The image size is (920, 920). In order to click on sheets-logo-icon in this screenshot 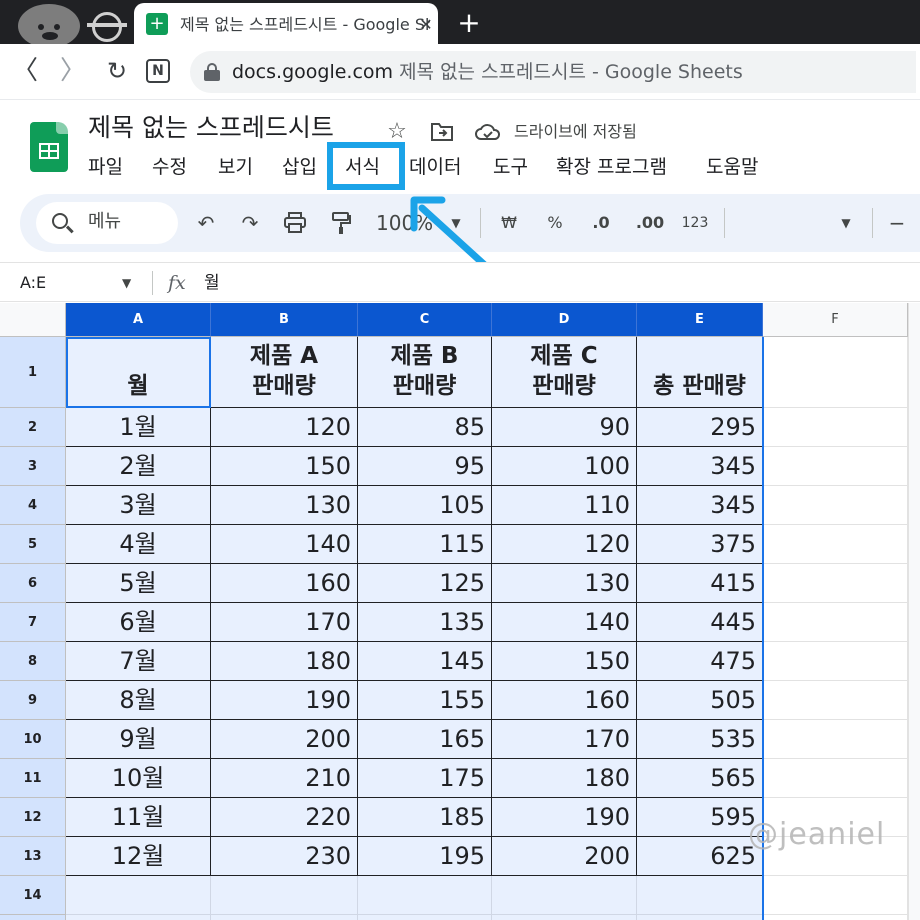, I will do `click(49, 147)`.